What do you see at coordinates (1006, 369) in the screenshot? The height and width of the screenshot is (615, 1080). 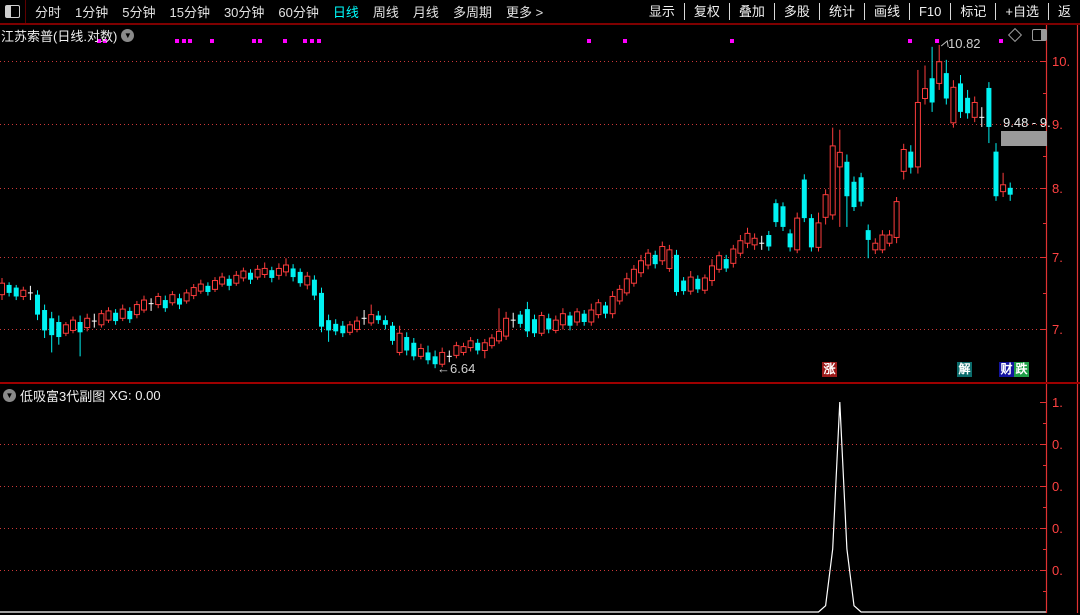 I see `signal-marker-财: 财` at bounding box center [1006, 369].